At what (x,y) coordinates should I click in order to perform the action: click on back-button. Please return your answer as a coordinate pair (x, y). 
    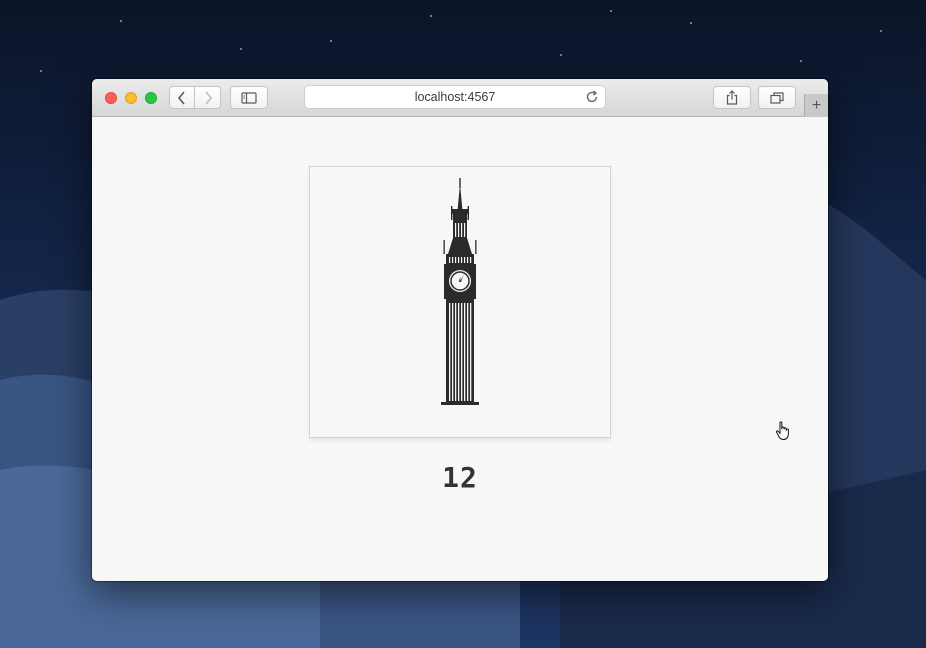
    Looking at the image, I should click on (182, 97).